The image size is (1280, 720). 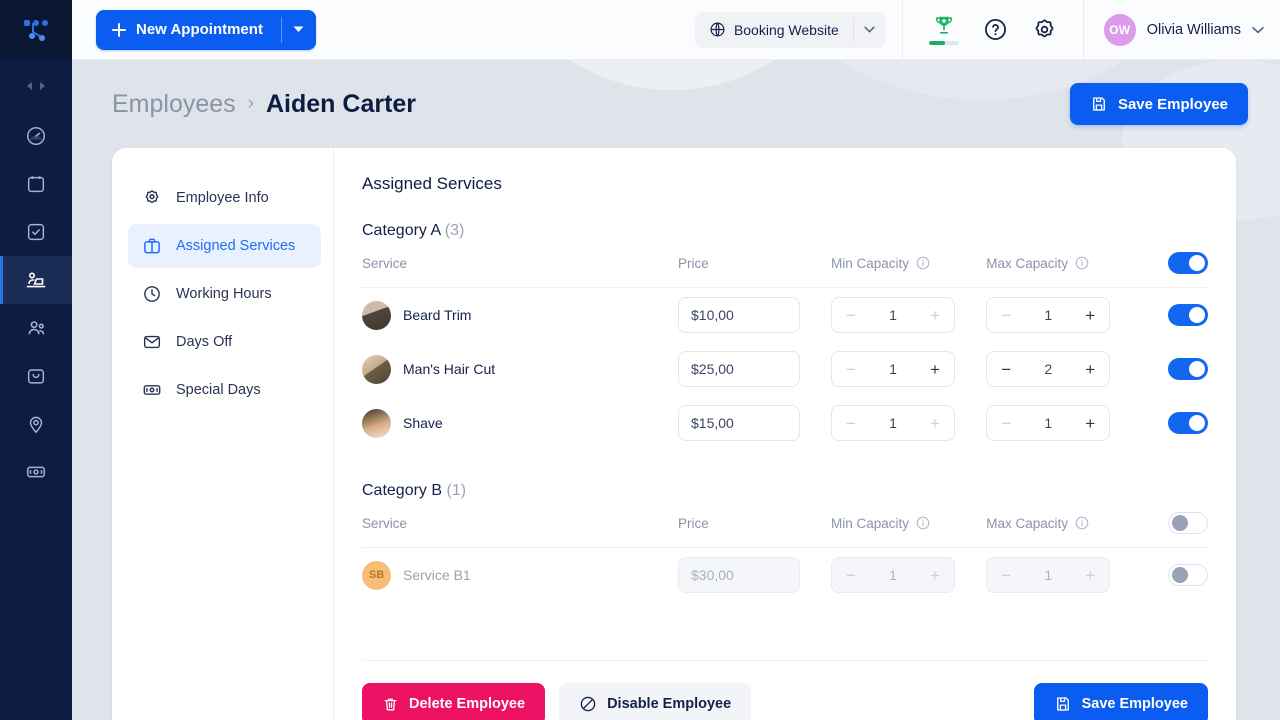 What do you see at coordinates (36, 30) in the screenshot?
I see `app-logo` at bounding box center [36, 30].